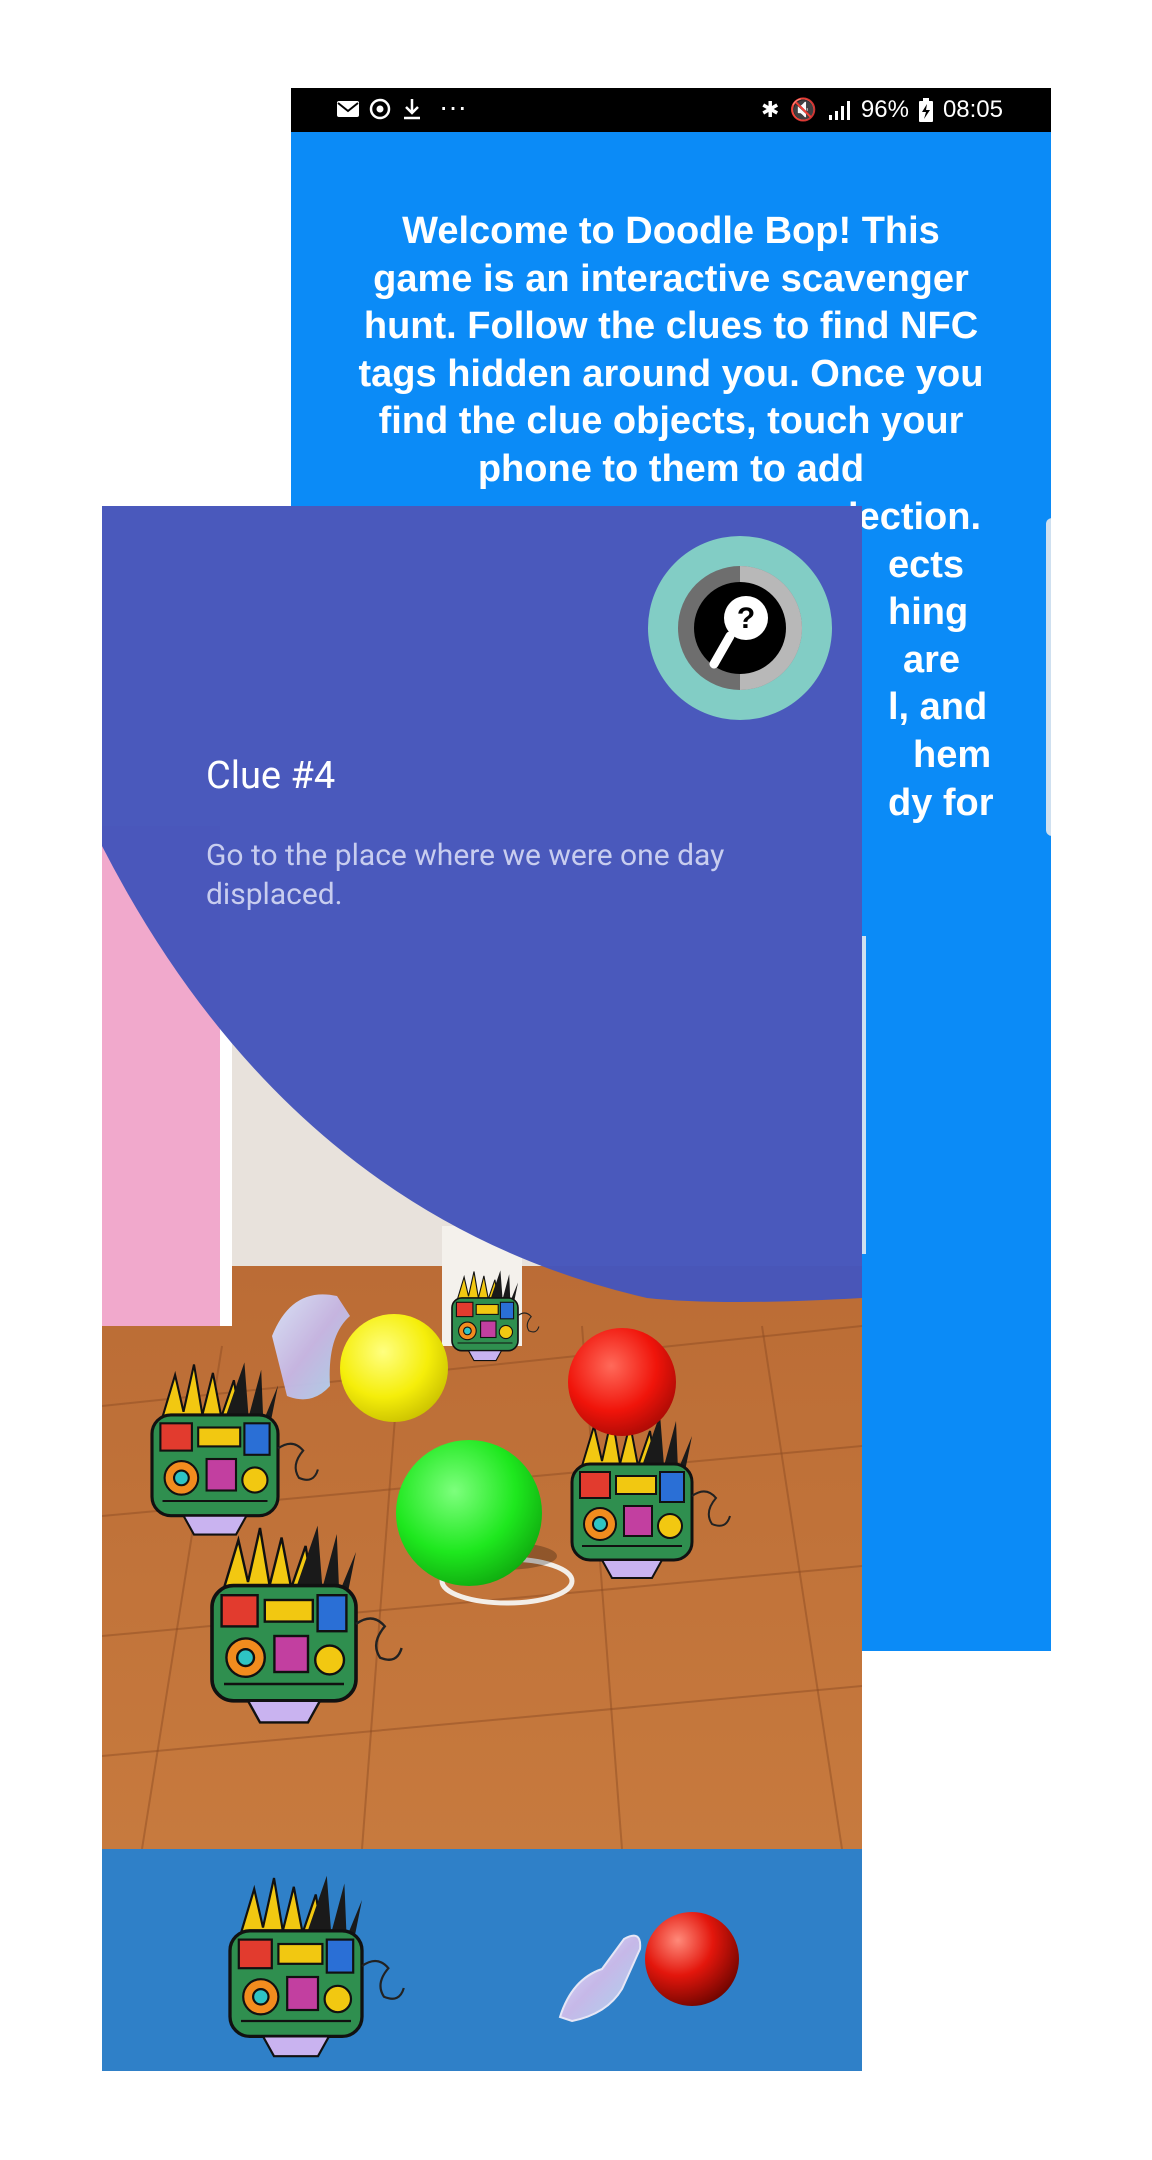  I want to click on mute-icon: 🔇, so click(803, 109).